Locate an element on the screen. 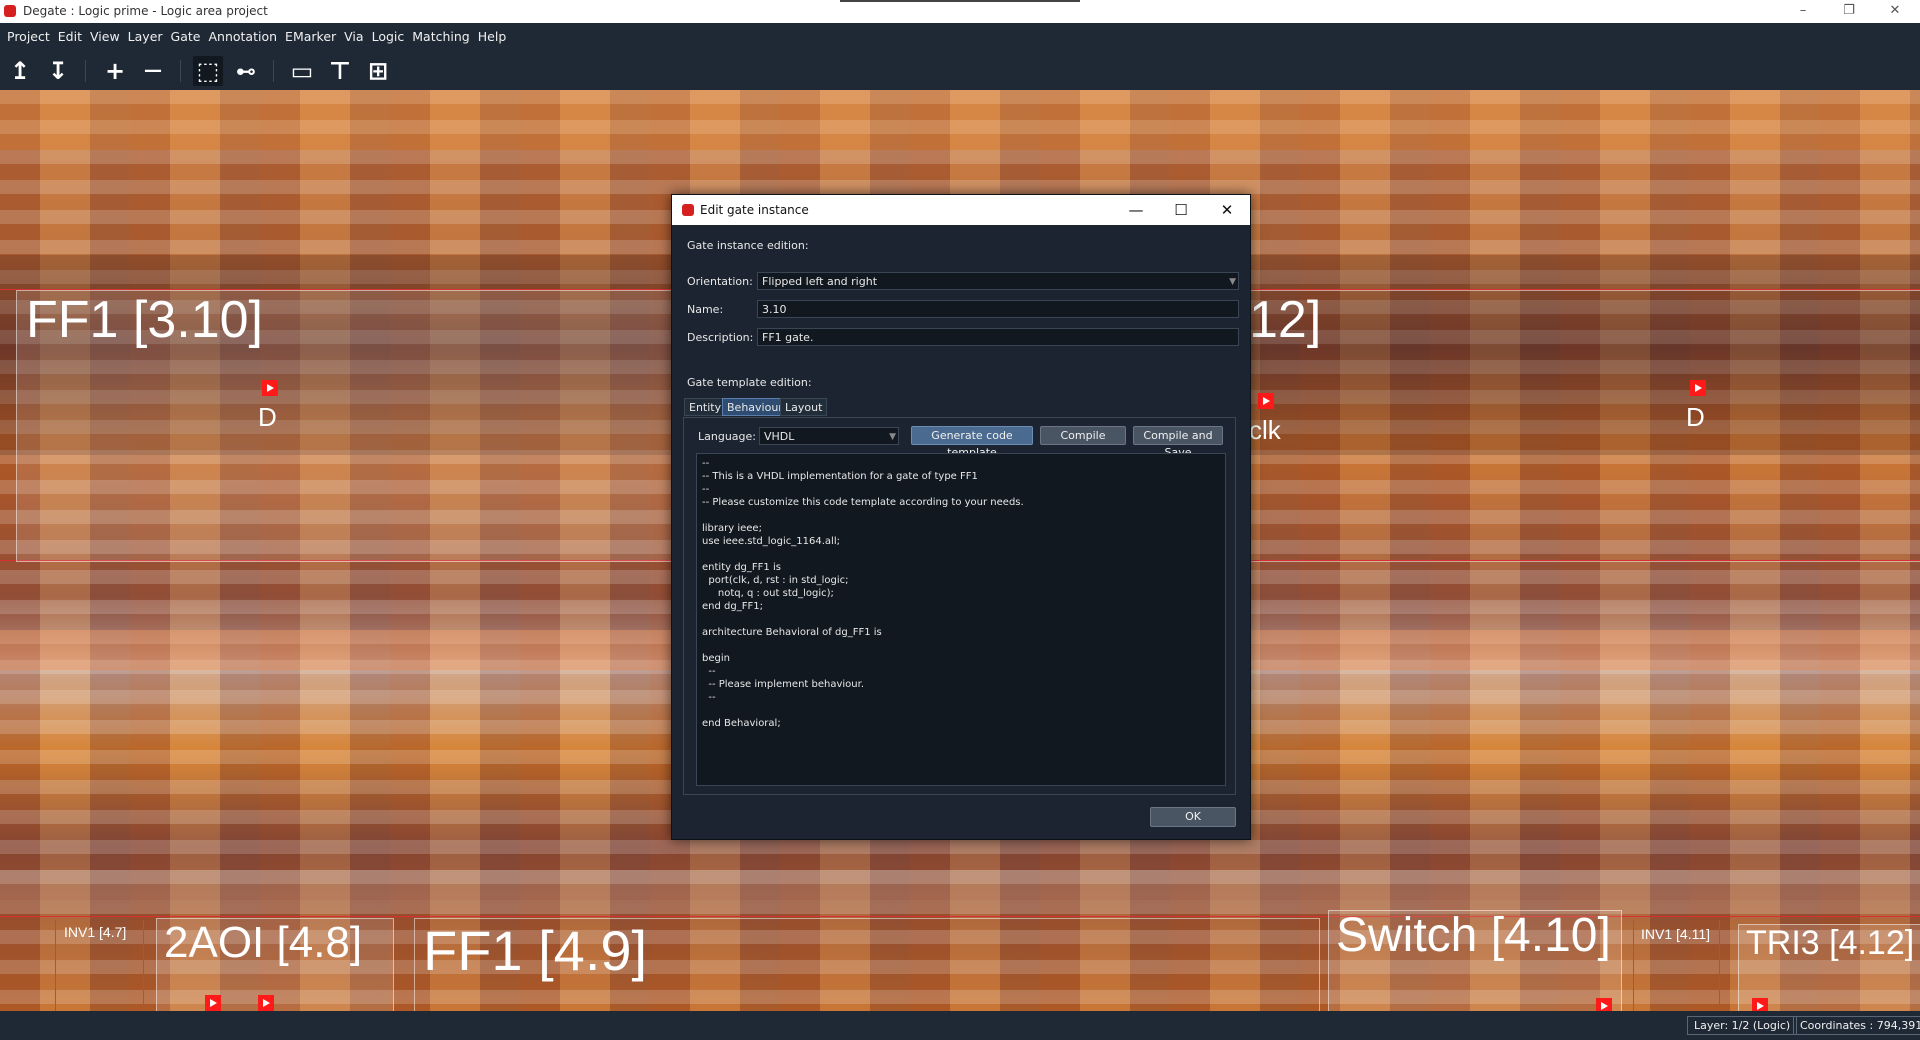 Image resolution: width=1920 pixels, height=1040 pixels. gate-label: Switch [4.10] is located at coordinates (1473, 935).